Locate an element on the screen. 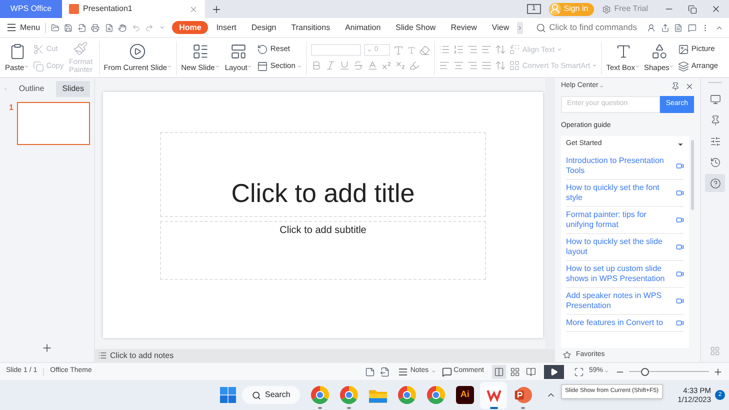 This screenshot has height=410, width=729. subtitle-placeholder: Click to add subtitle is located at coordinates (323, 250).